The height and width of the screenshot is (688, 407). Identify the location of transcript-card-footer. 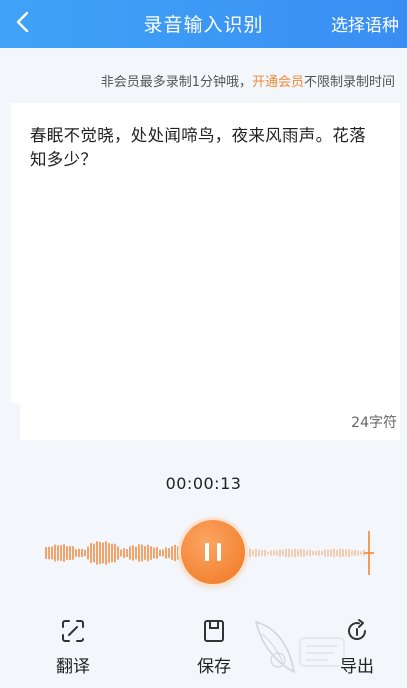
(210, 421).